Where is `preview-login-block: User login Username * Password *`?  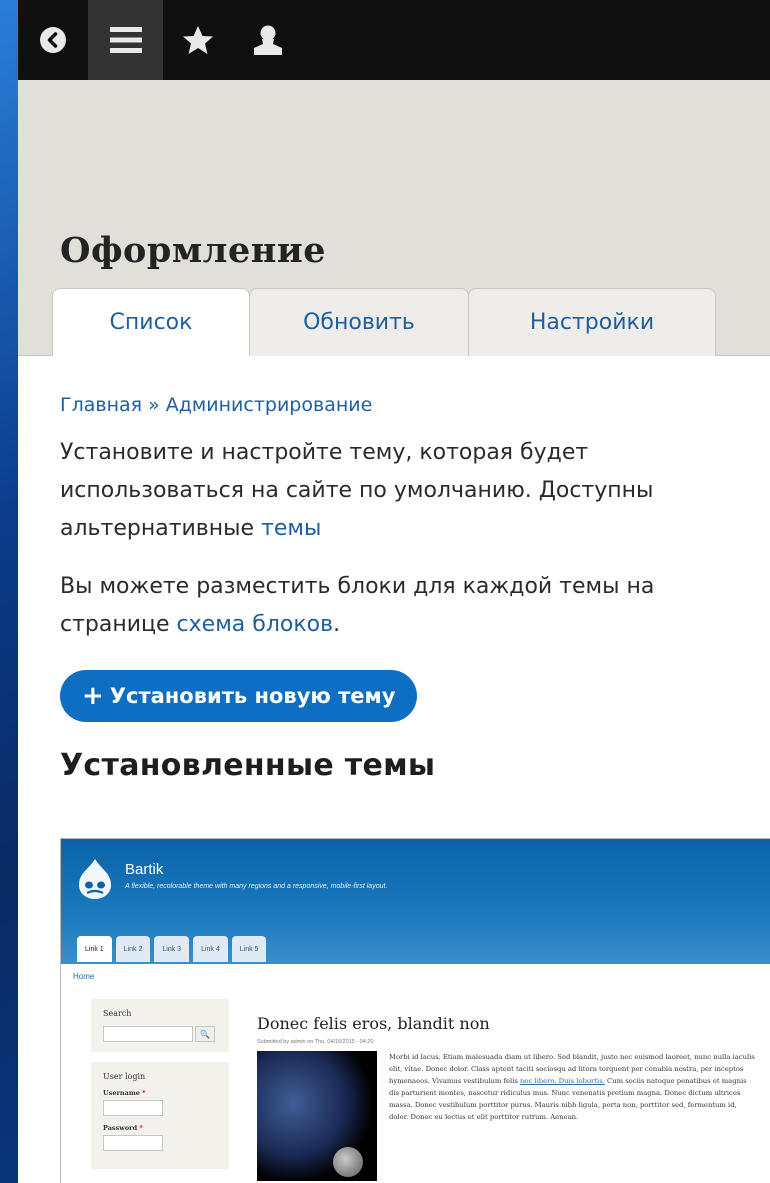
preview-login-block: User login Username * Password * is located at coordinates (160, 1115).